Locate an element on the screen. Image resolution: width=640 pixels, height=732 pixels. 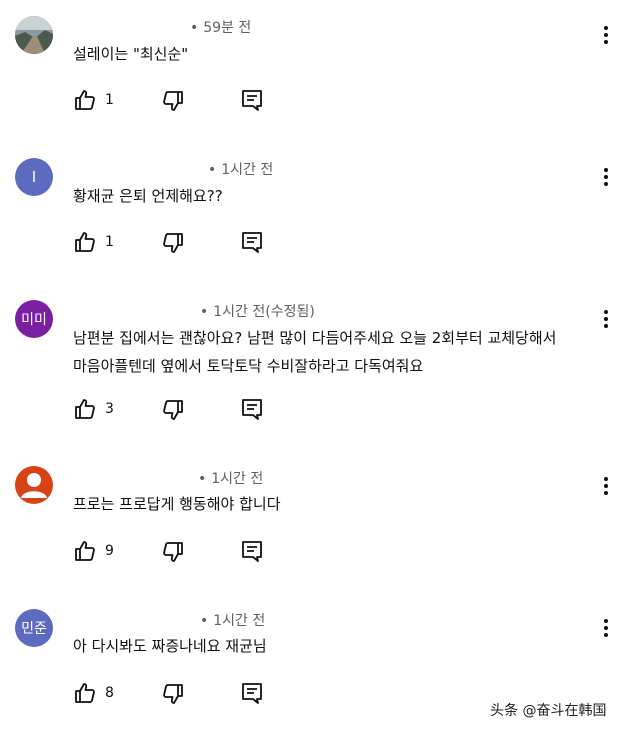
default-avatar-icon is located at coordinates (34, 485).